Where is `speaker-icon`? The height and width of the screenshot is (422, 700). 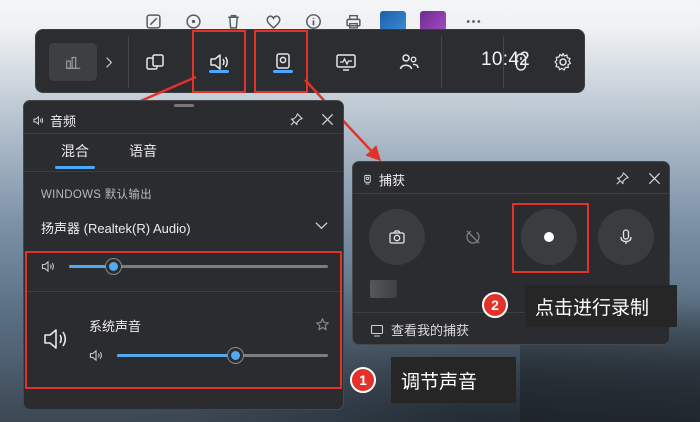 speaker-icon is located at coordinates (38, 120).